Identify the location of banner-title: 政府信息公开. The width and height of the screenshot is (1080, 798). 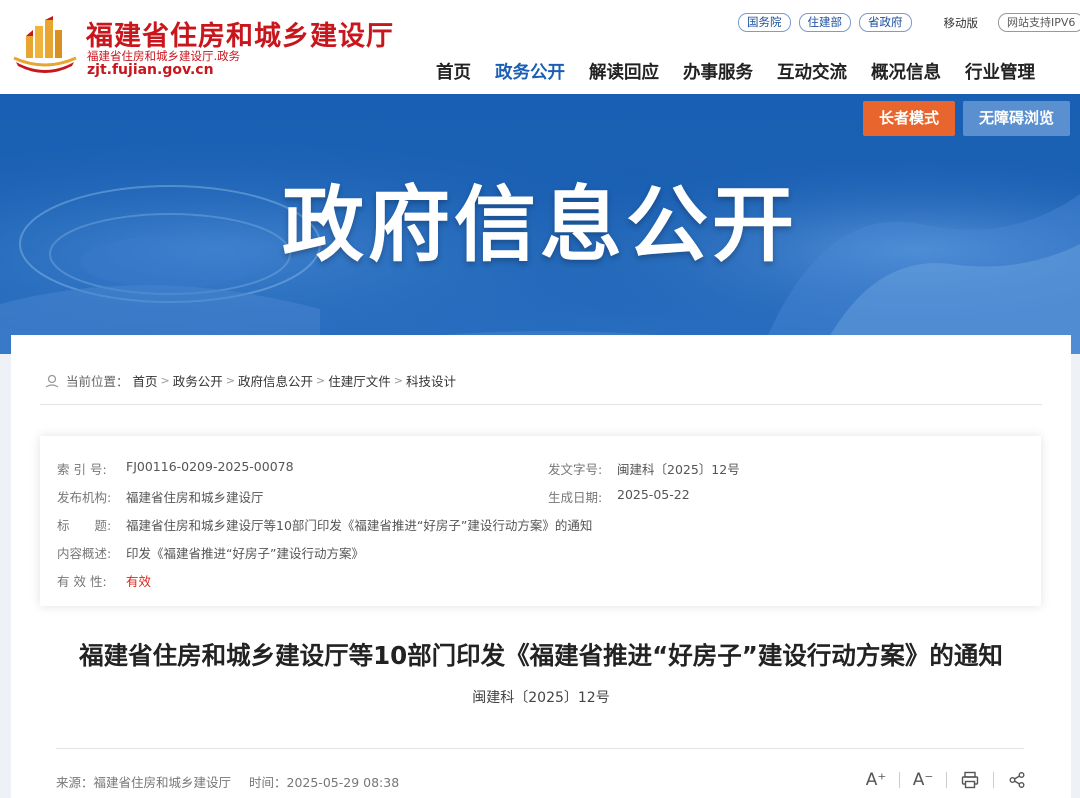
(539, 225).